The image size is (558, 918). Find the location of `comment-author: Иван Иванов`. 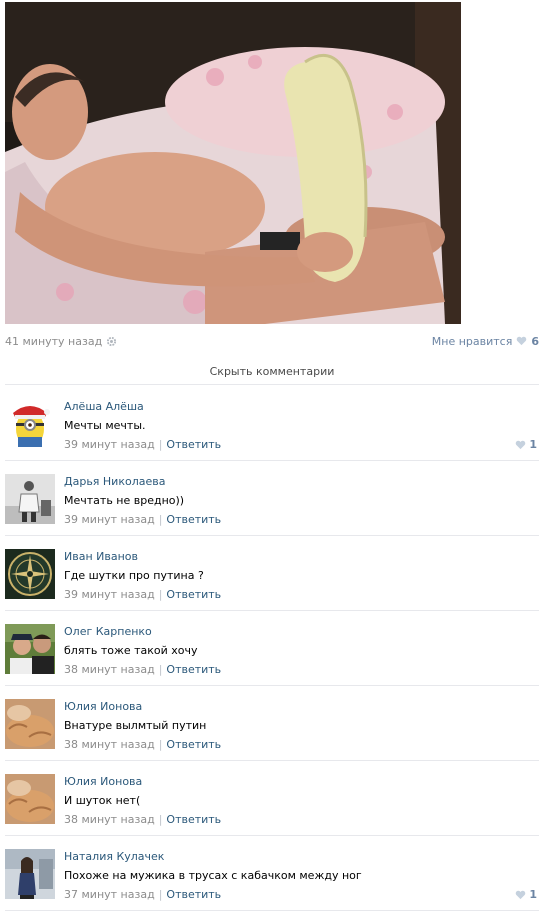

comment-author: Иван Иванов is located at coordinates (101, 556).